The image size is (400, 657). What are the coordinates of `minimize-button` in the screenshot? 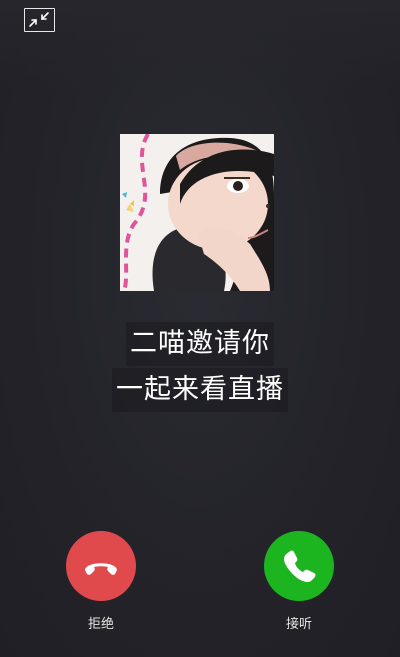 It's located at (39, 20).